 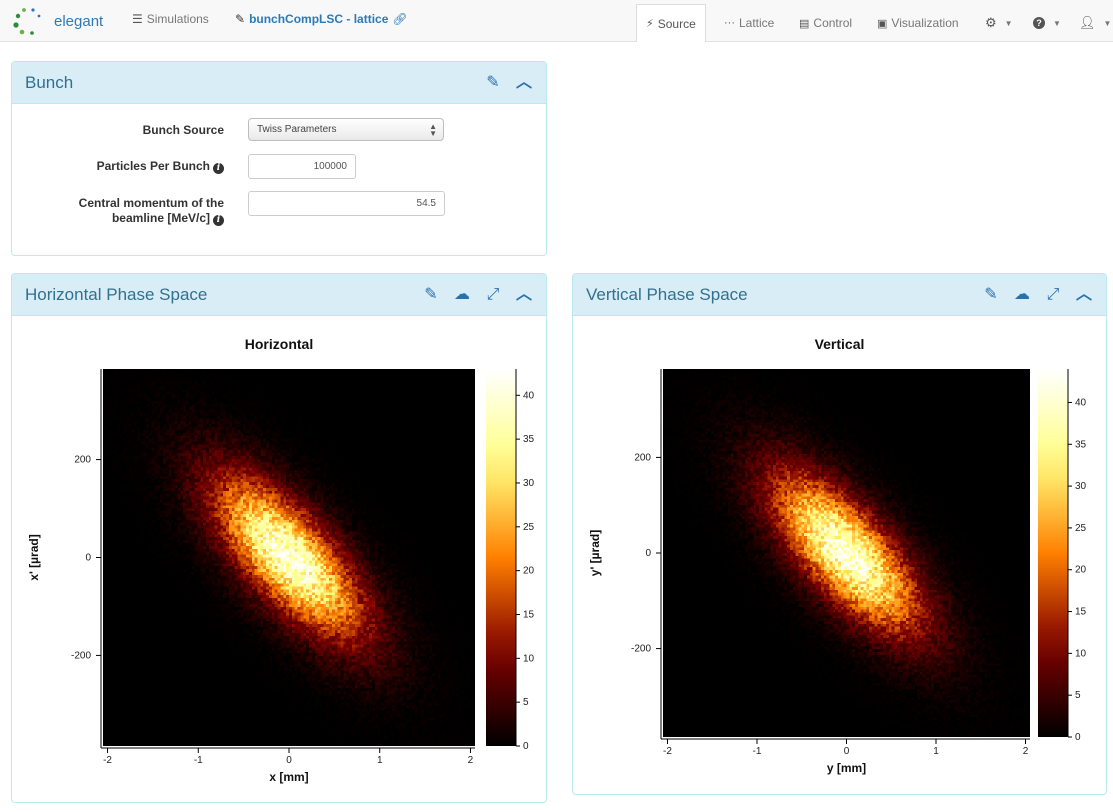 I want to click on user-icon: 👤︎, so click(x=1087, y=22).